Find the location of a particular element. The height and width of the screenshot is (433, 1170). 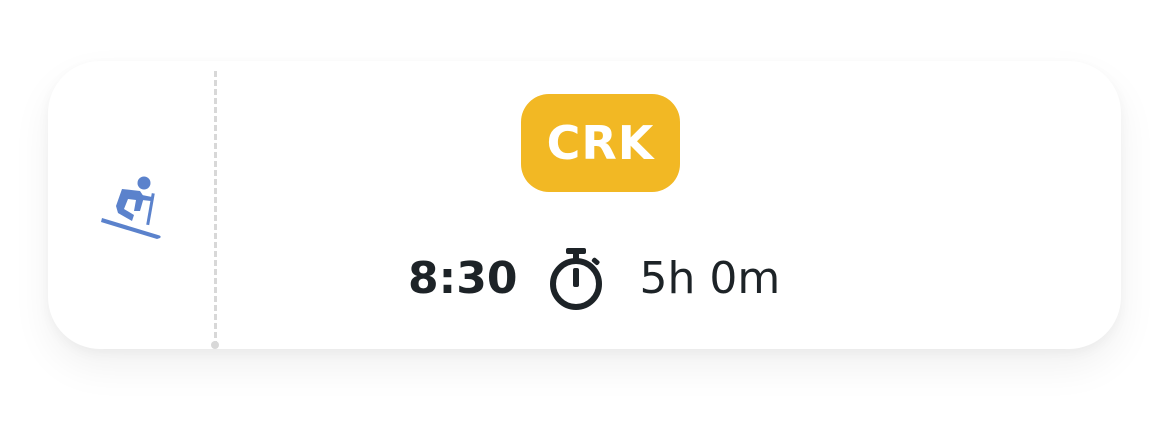

activity-column is located at coordinates (131, 205).